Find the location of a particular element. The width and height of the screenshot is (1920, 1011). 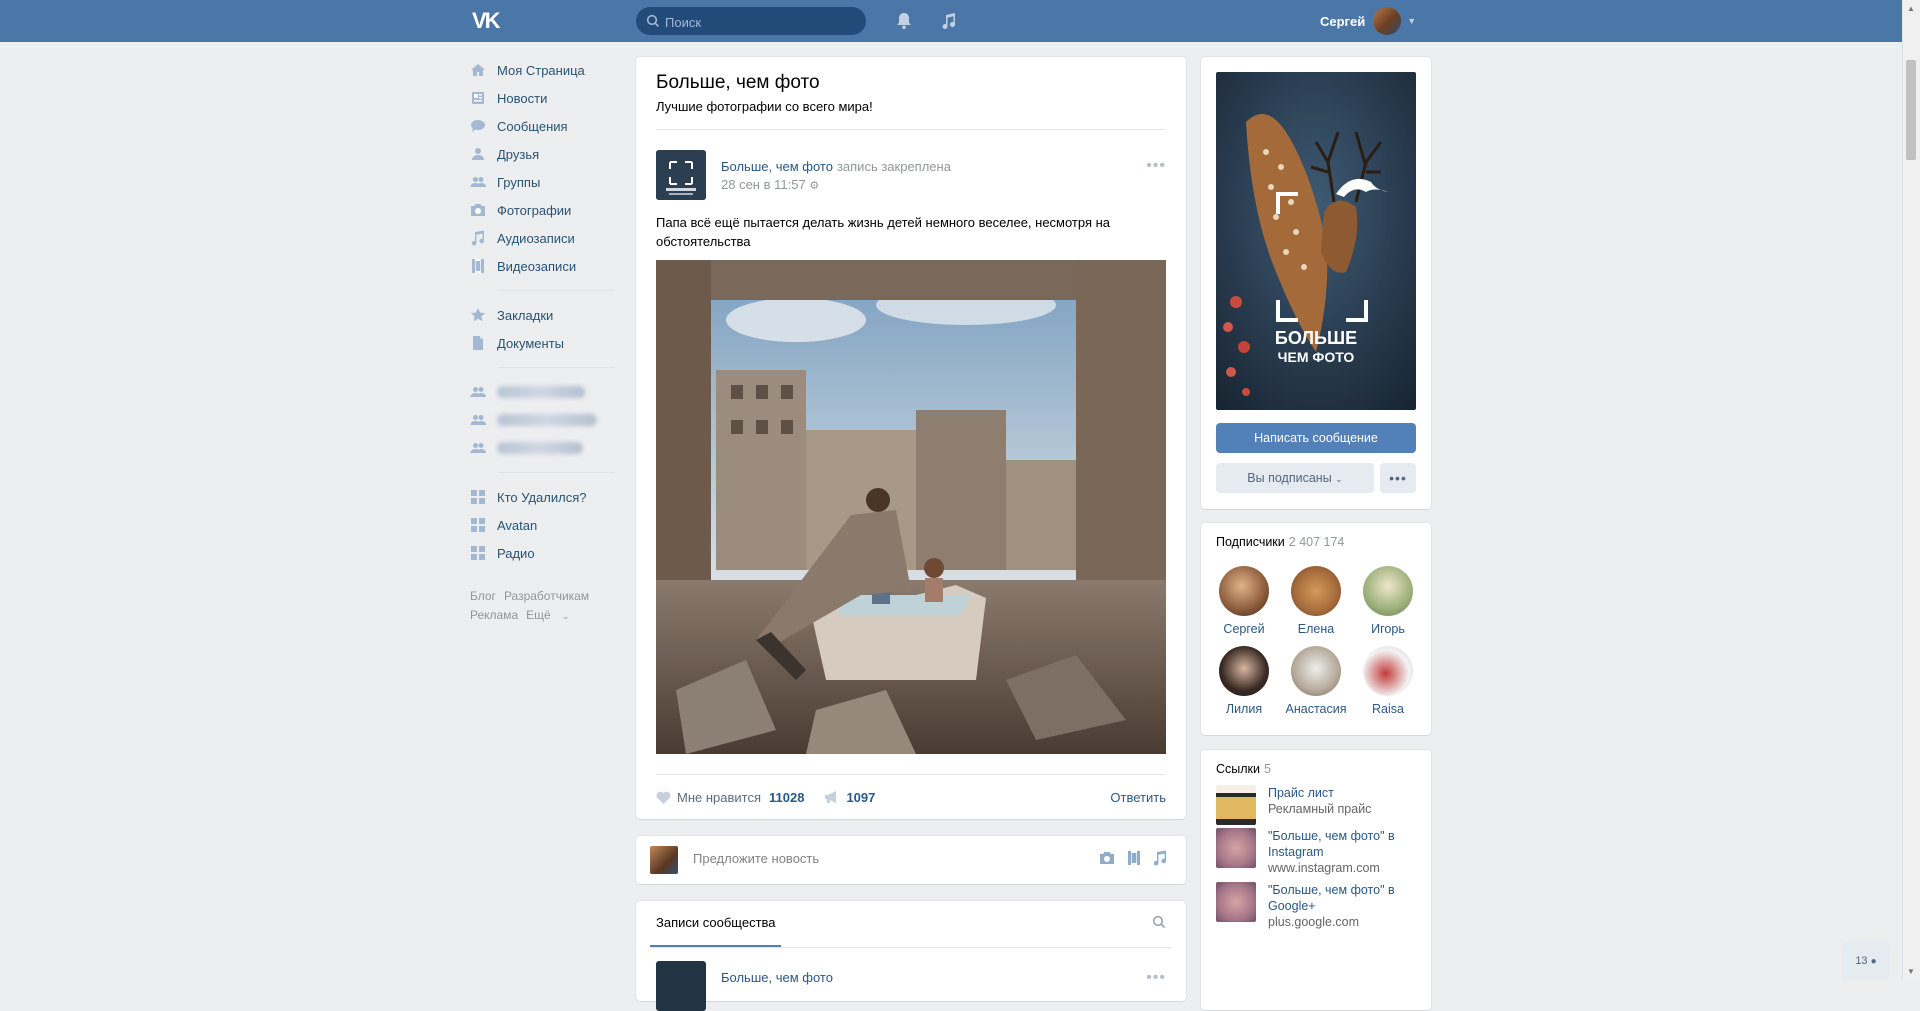

sidebar-item-1: Новости is located at coordinates (542, 98).